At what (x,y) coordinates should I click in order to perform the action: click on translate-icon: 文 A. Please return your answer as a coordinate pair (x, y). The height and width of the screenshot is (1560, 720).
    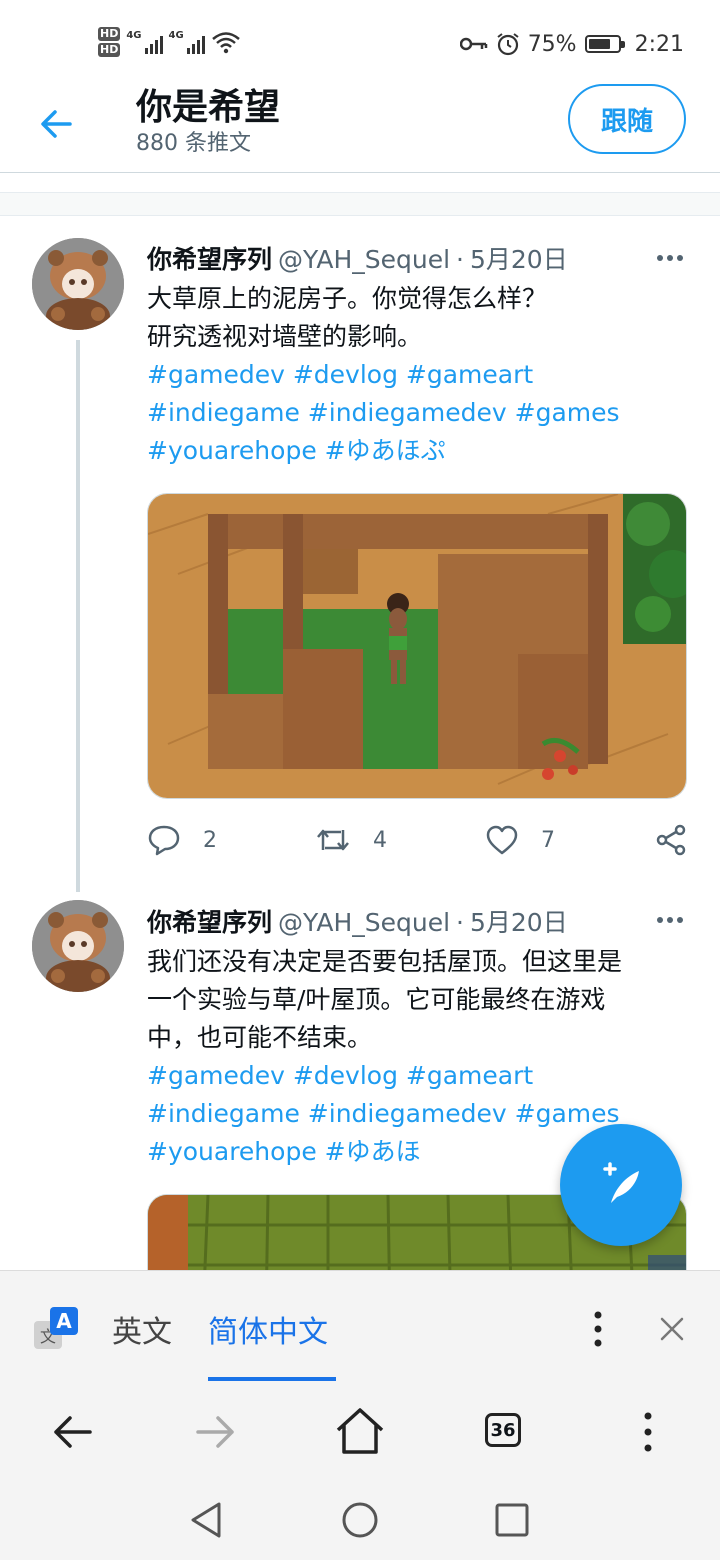
    Looking at the image, I should click on (56, 1329).